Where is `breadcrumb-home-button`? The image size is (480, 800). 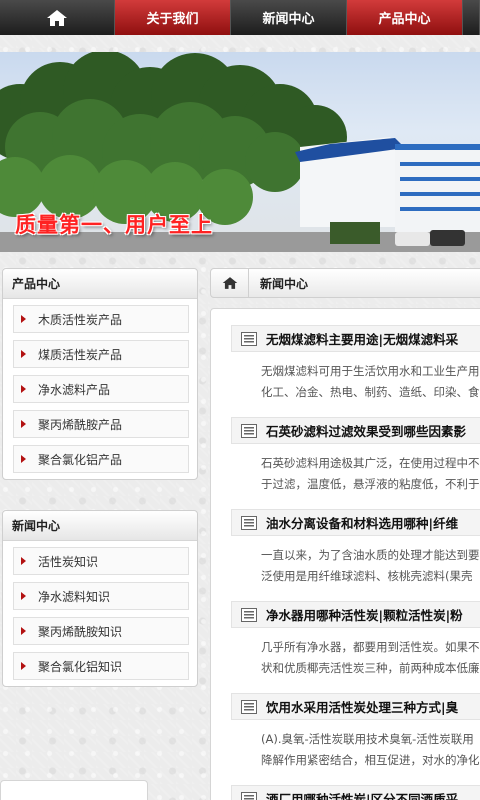
breadcrumb-home-button is located at coordinates (230, 283).